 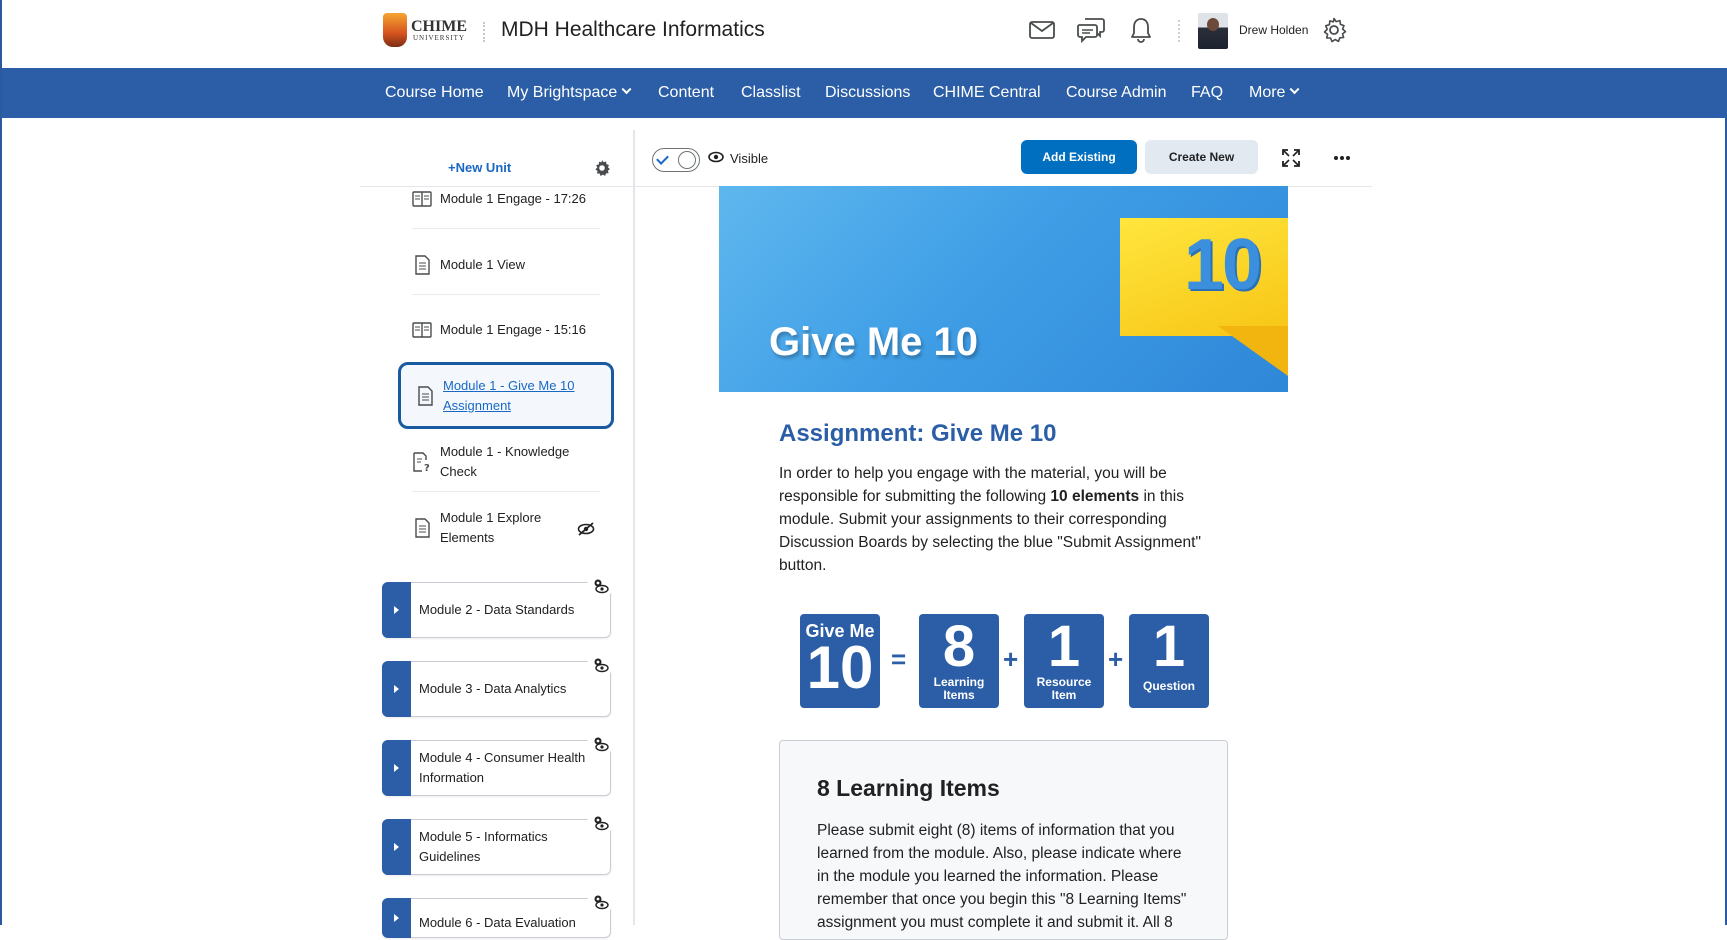 I want to click on nav-content: Content, so click(x=686, y=93).